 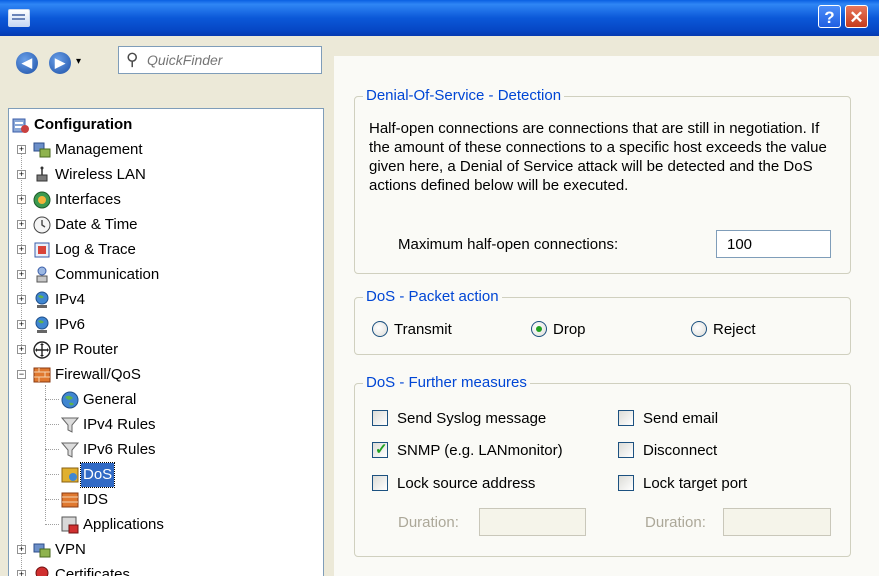 What do you see at coordinates (42, 324) in the screenshot?
I see `ipv6-icon` at bounding box center [42, 324].